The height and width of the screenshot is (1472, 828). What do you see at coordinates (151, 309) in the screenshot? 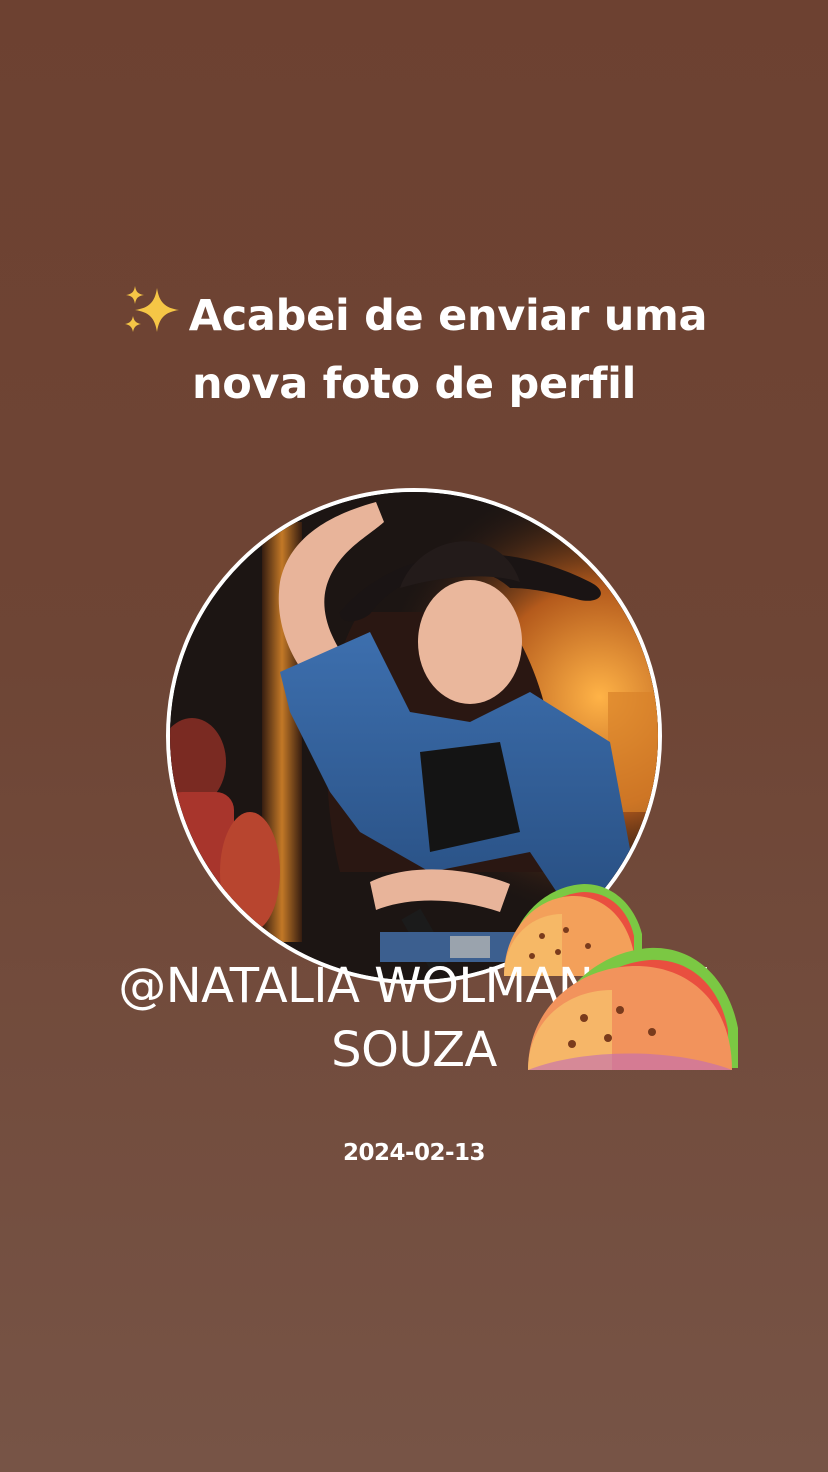
I see `sparkles-icon` at bounding box center [151, 309].